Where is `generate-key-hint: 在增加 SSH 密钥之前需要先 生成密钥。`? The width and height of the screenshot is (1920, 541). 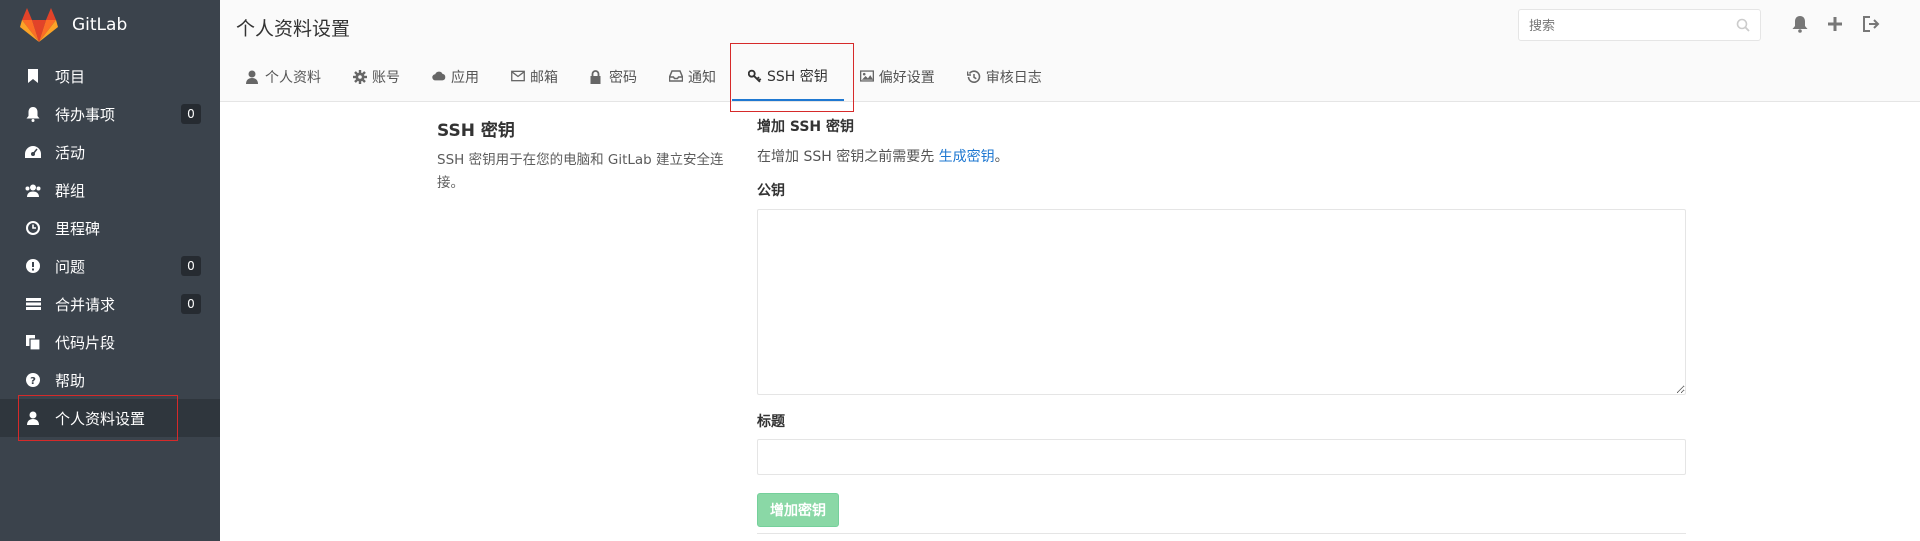 generate-key-hint: 在增加 SSH 密钥之前需要先 生成密钥。 is located at coordinates (1221, 156).